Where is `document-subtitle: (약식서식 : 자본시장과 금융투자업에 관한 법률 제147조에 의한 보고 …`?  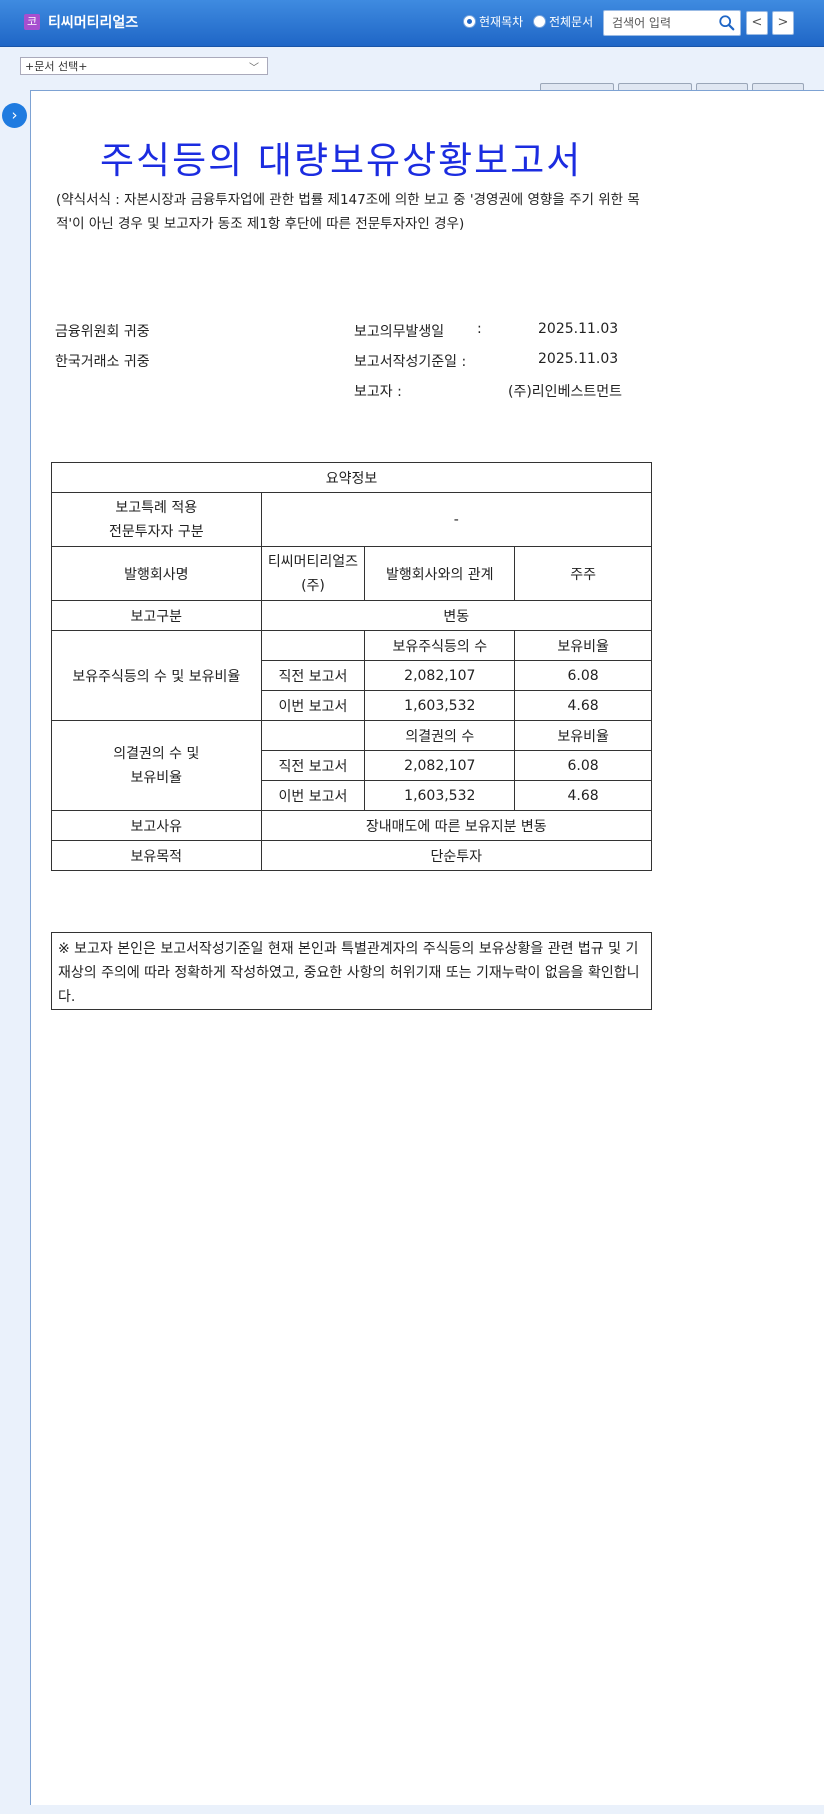 document-subtitle: (약식서식 : 자본시장과 금융투자업에 관한 법률 제147조에 의한 보고 … is located at coordinates (348, 212).